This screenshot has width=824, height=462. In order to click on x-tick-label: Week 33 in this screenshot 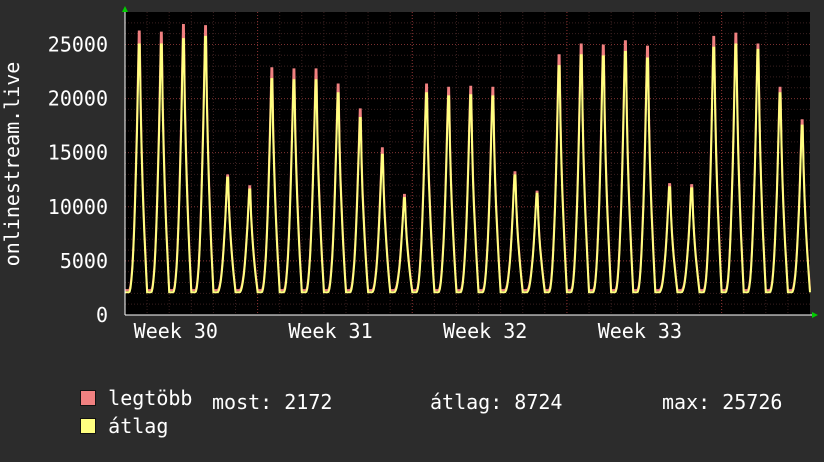, I will do `click(640, 331)`.